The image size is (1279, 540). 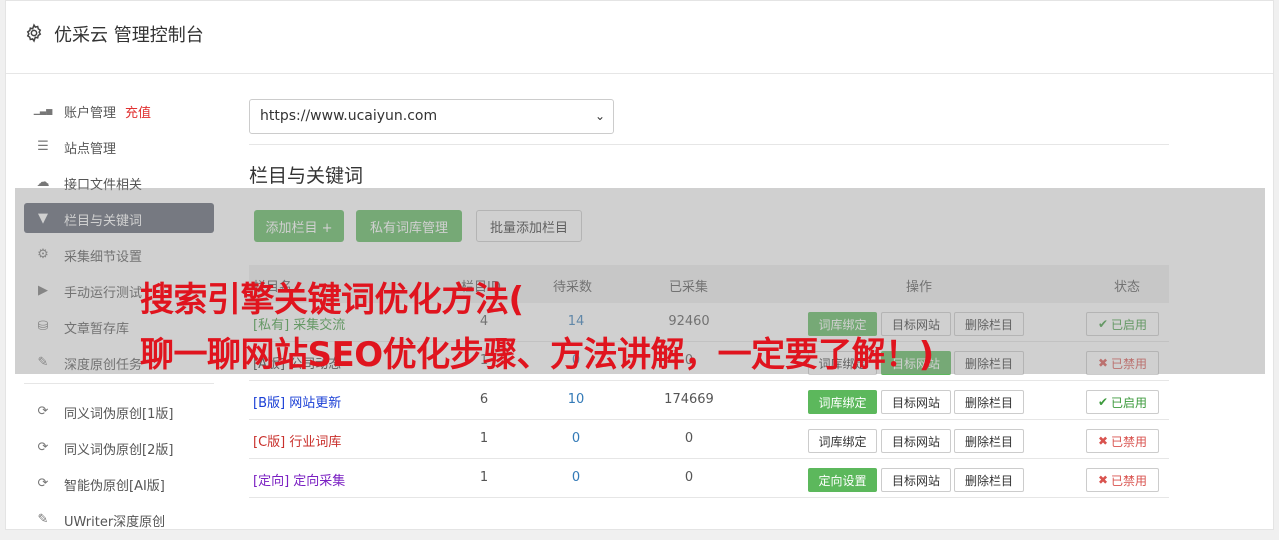 I want to click on column-name: [C版] 行业词库, so click(x=297, y=440).